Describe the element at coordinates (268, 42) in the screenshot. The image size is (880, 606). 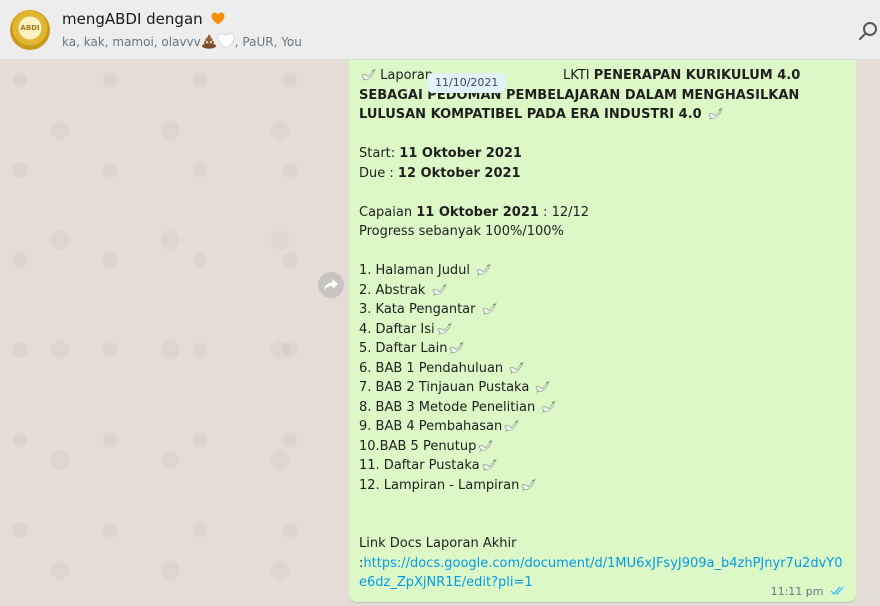
I see `participants-suffix: , PaUR, You` at that location.